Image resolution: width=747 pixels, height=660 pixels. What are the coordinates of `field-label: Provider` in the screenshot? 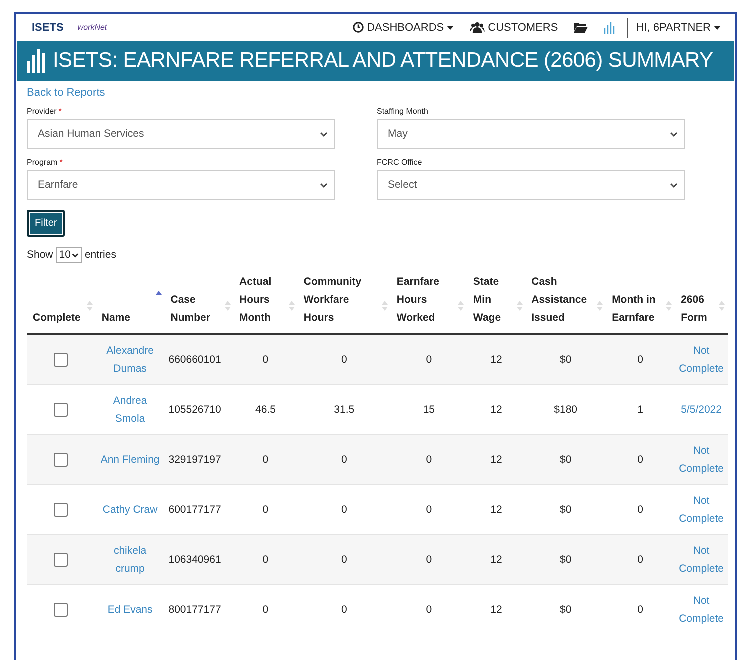 It's located at (42, 111).